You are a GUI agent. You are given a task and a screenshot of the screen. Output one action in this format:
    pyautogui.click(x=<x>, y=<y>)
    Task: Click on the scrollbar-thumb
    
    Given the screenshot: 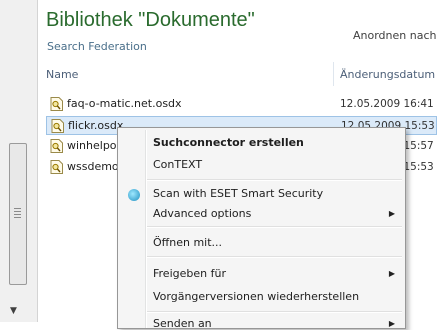 What is the action you would take?
    pyautogui.click(x=18, y=214)
    